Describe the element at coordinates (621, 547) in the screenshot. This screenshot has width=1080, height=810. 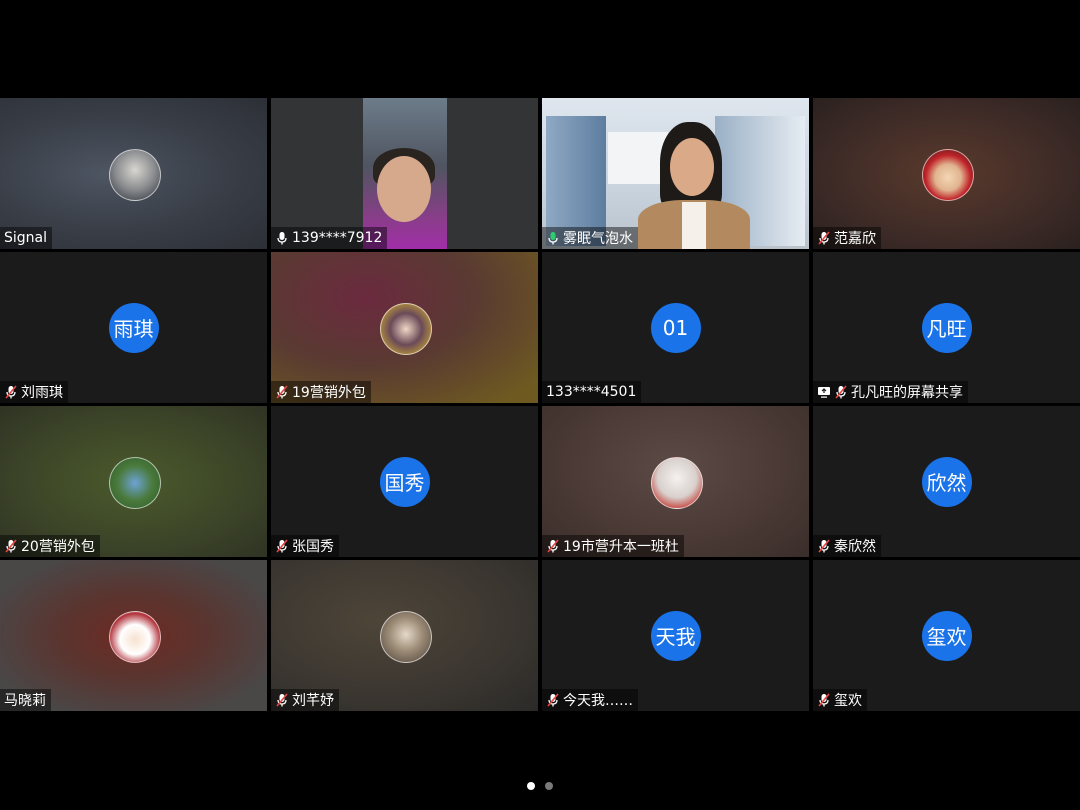
I see `participant-name: 19市营升本一班杜` at that location.